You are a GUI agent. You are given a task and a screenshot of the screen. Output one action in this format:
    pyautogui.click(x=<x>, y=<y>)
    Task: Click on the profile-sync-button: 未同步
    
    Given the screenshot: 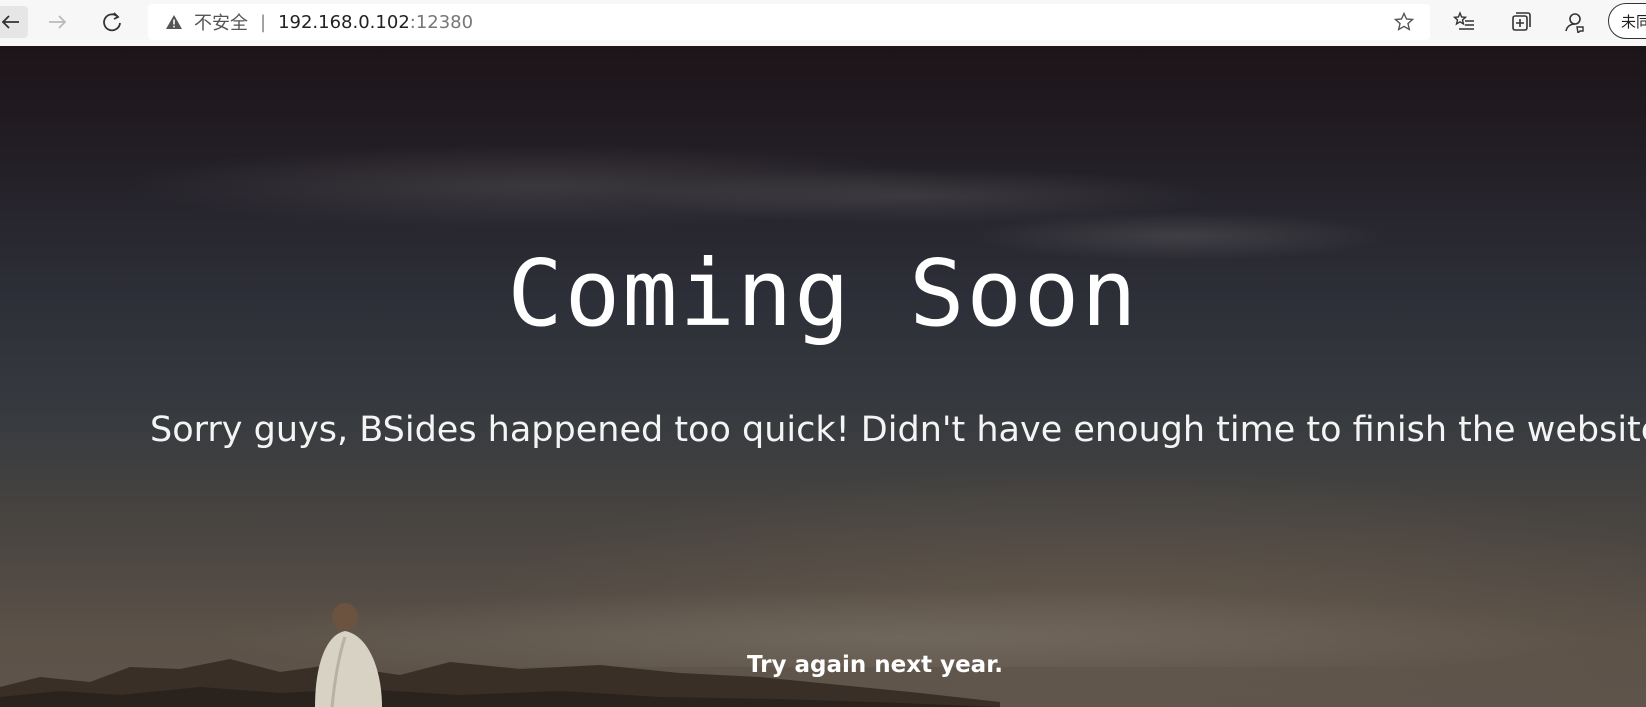 What is the action you would take?
    pyautogui.click(x=1627, y=21)
    